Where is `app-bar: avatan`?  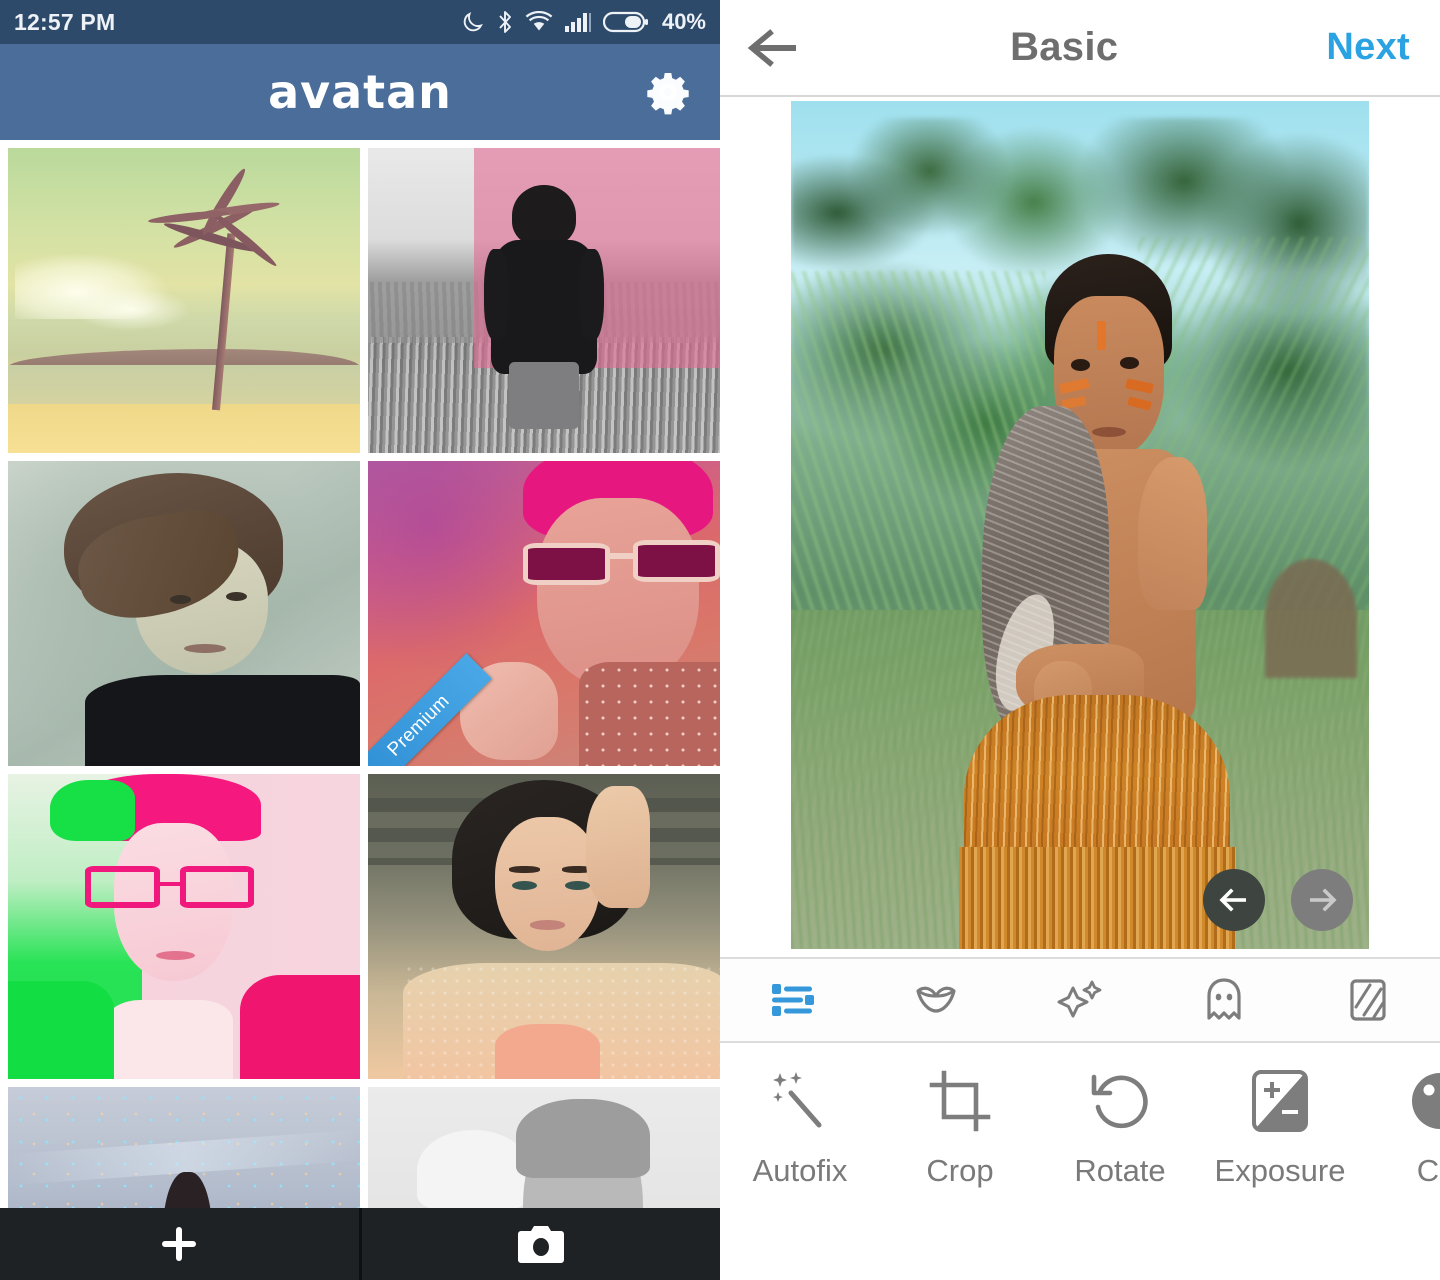
app-bar: avatan is located at coordinates (360, 92).